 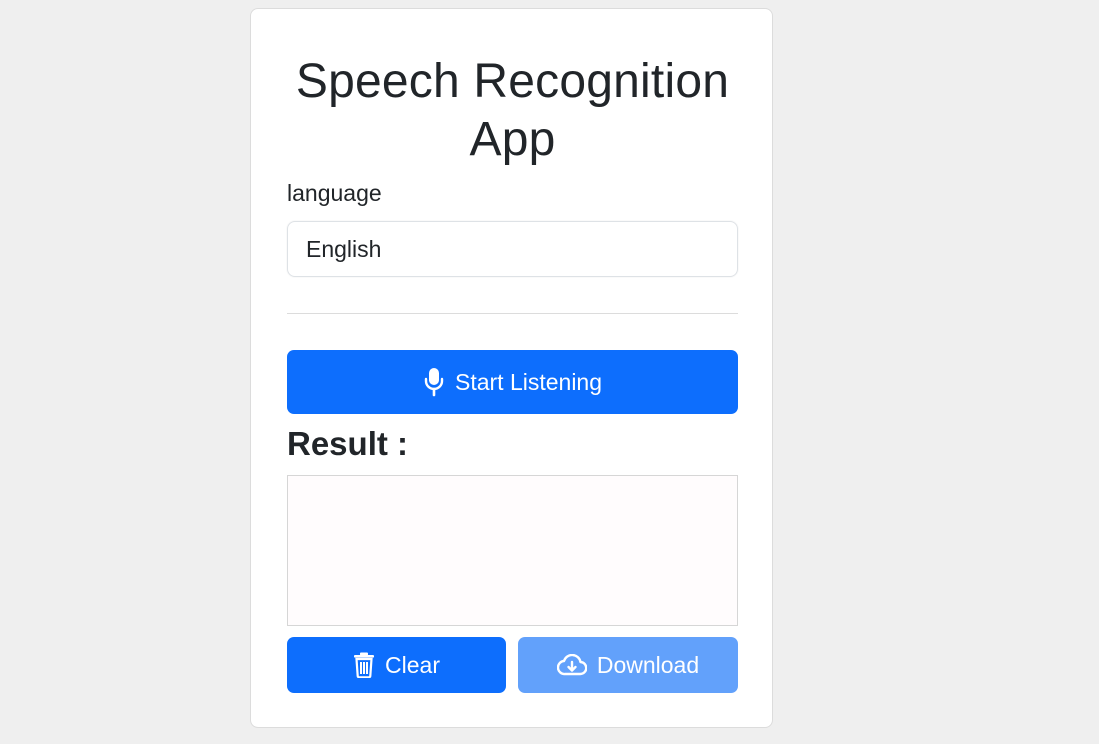 I want to click on clear-button: Clear, so click(x=396, y=665).